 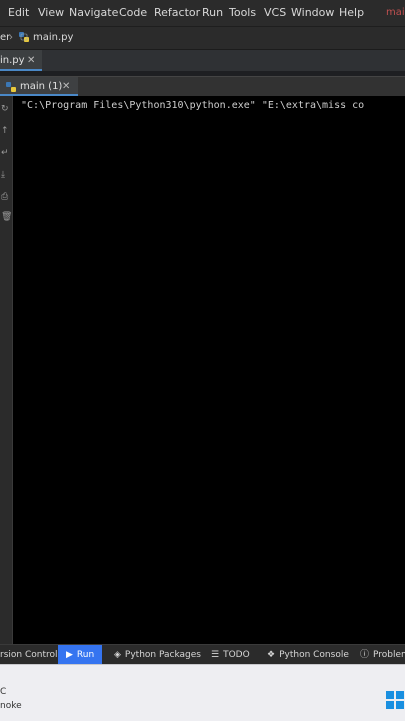 I want to click on editor-tab-main-py: in.py ✕, so click(x=21, y=61).